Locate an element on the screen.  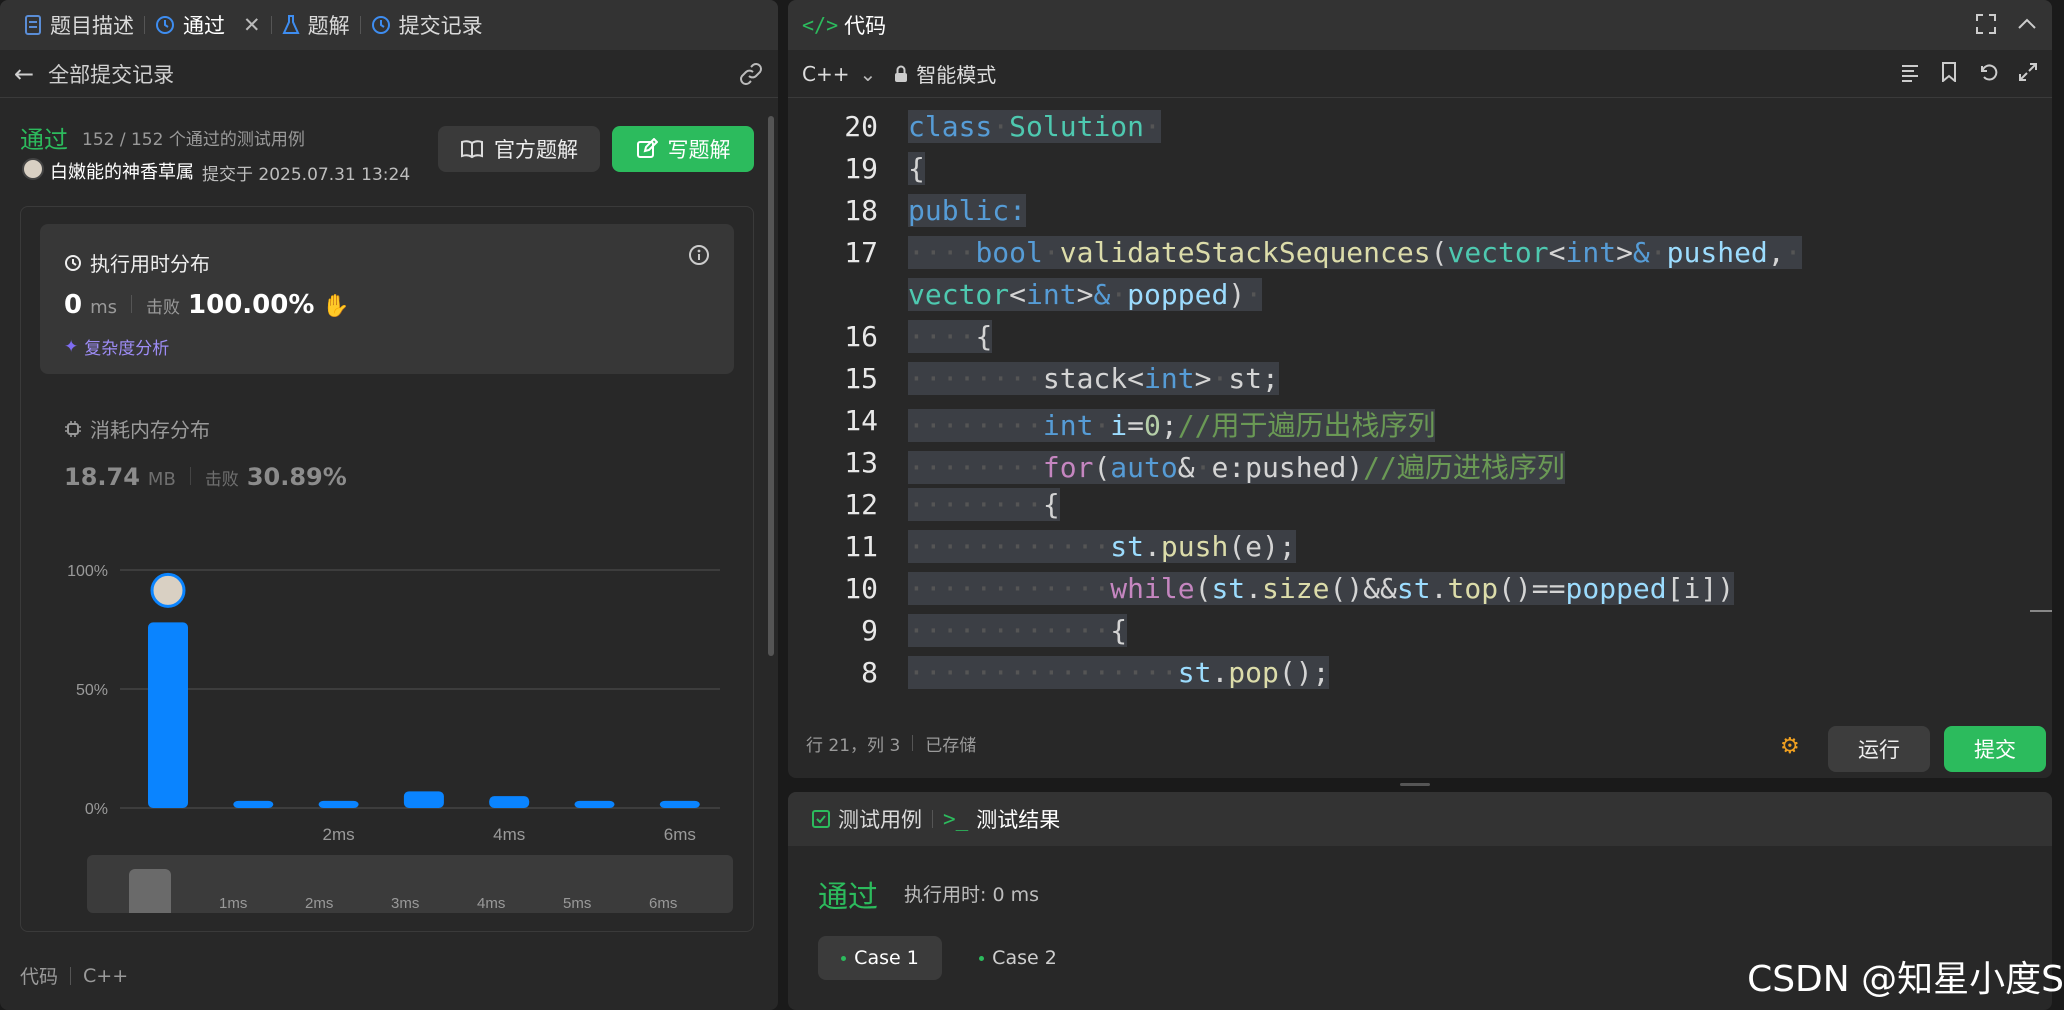
bar-0ms is located at coordinates (168, 715).